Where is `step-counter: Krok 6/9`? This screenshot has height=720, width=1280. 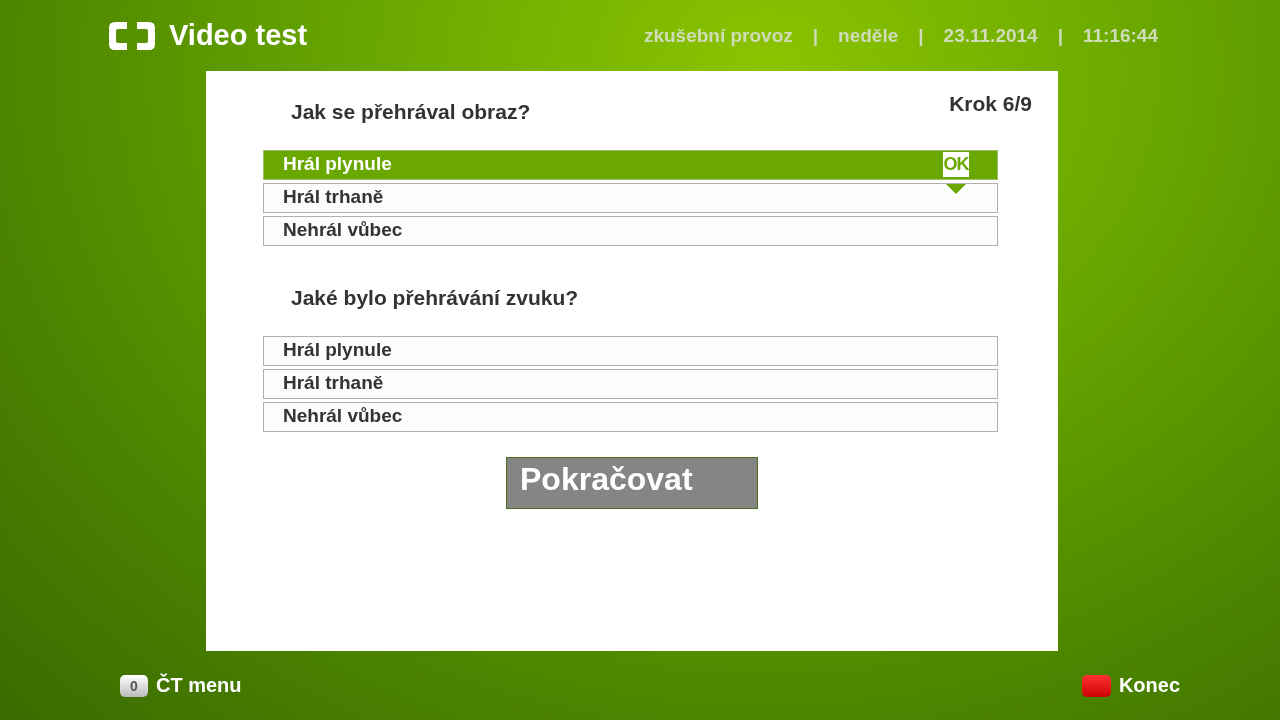 step-counter: Krok 6/9 is located at coordinates (990, 104).